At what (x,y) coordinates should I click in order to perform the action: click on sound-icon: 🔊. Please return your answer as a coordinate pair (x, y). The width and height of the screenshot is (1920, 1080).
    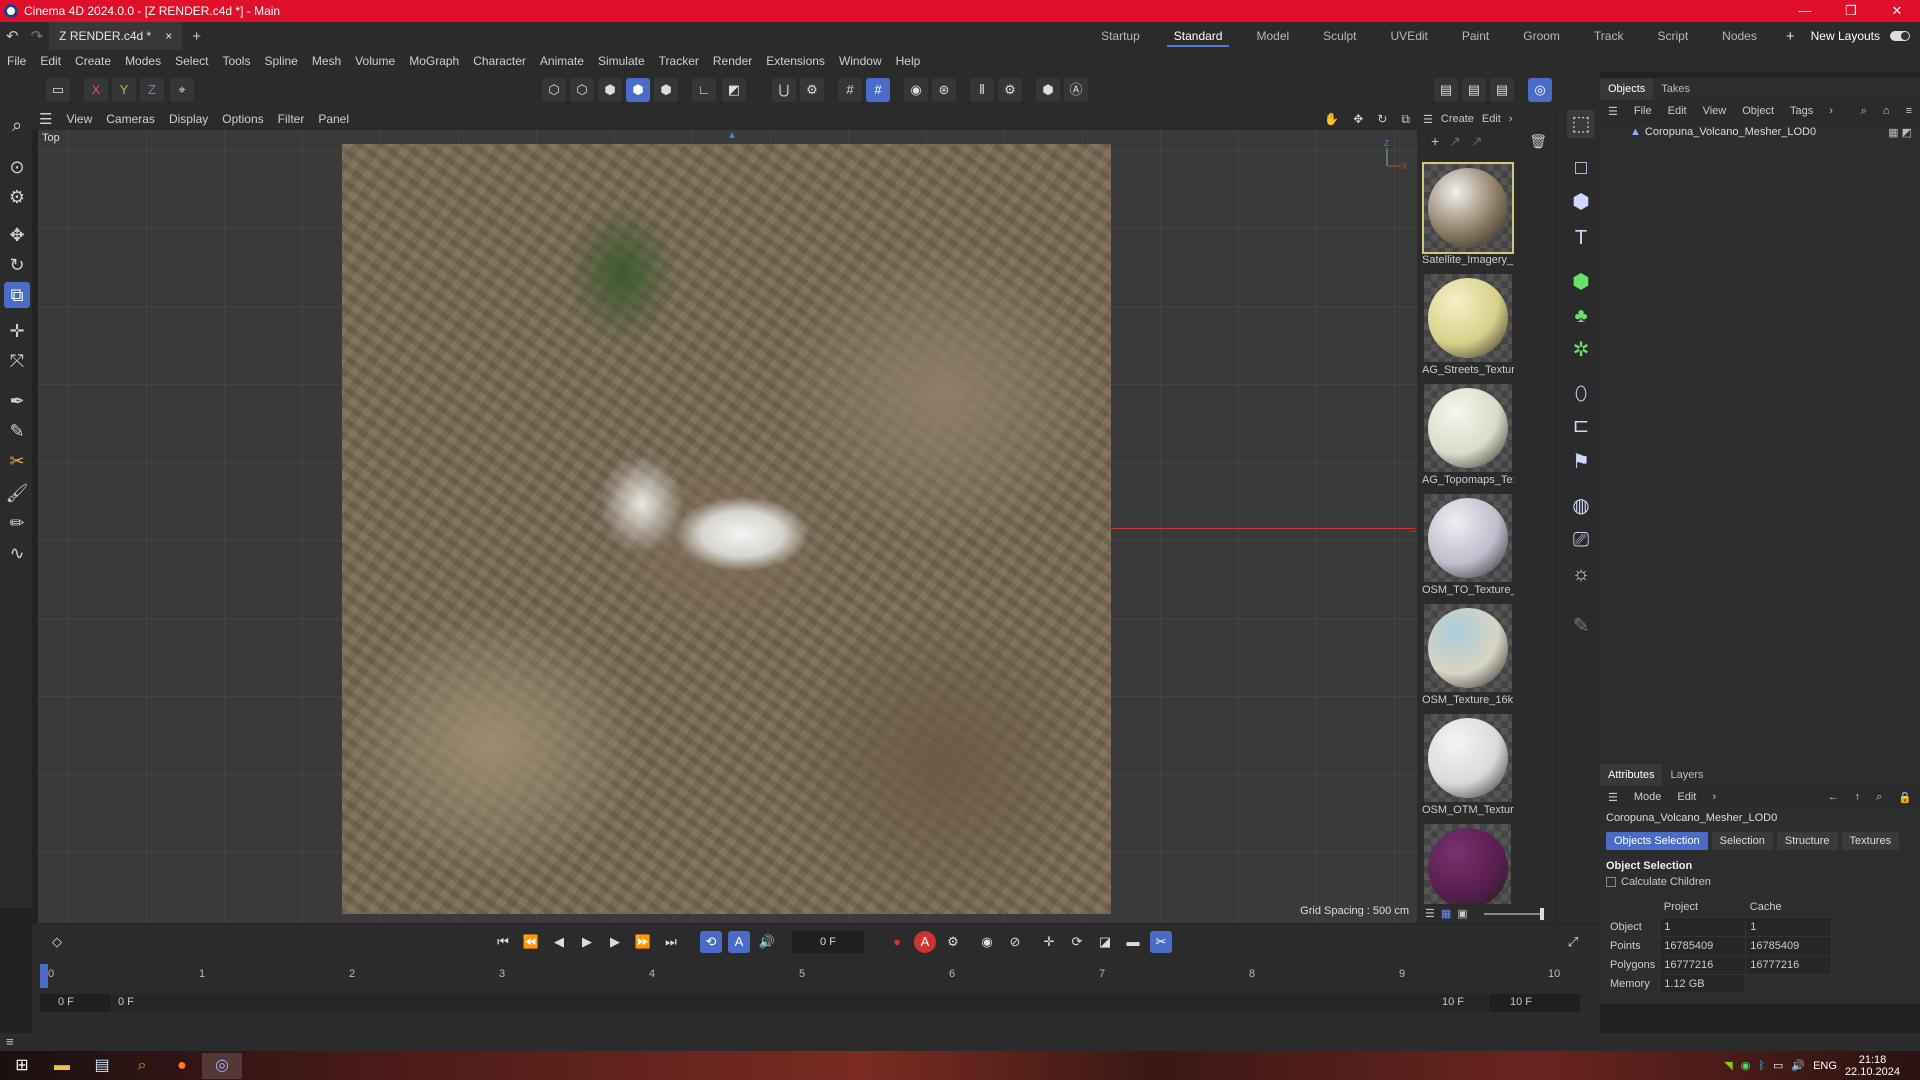
    Looking at the image, I should click on (767, 942).